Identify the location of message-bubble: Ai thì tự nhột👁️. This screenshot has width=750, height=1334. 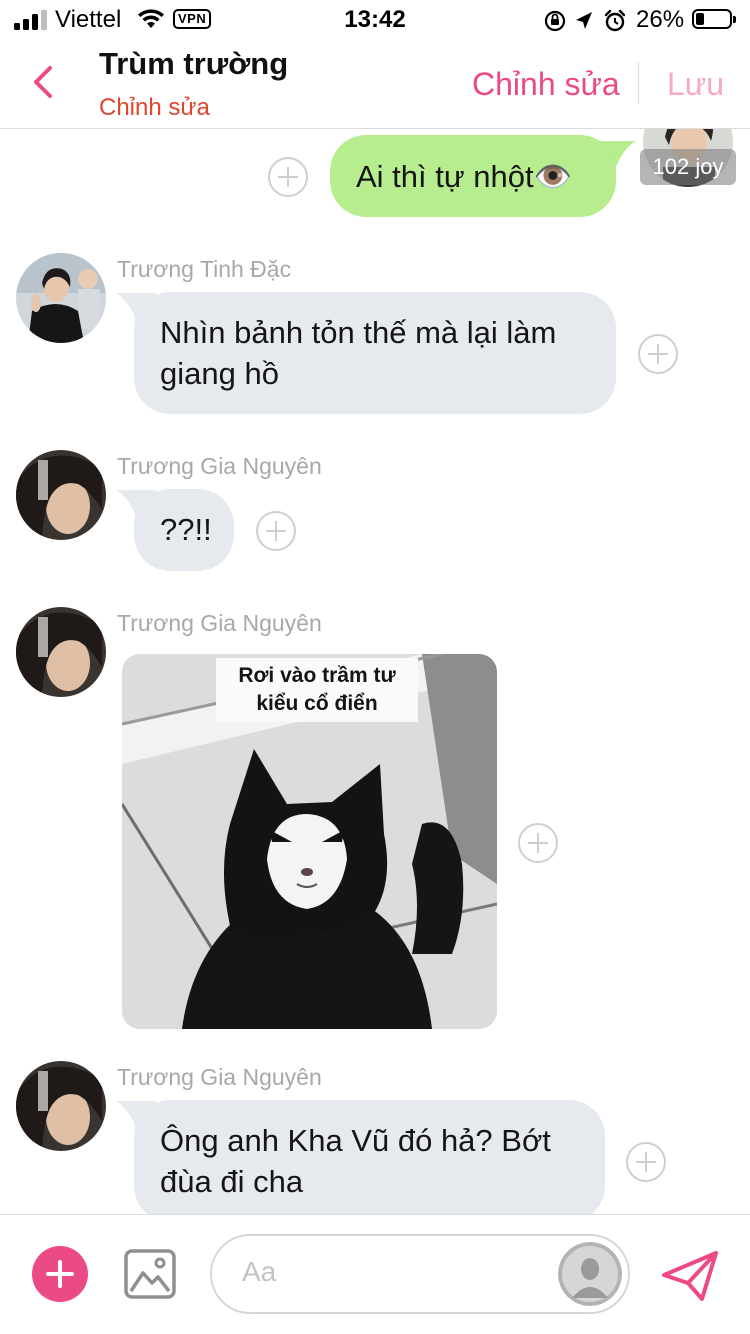
(473, 176).